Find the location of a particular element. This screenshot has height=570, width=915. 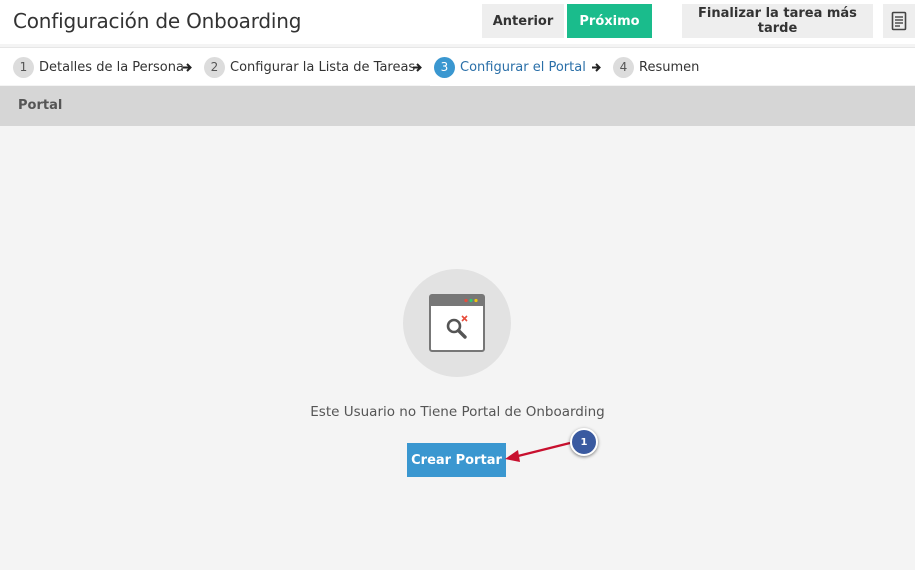

section-title: Portal is located at coordinates (40, 105).